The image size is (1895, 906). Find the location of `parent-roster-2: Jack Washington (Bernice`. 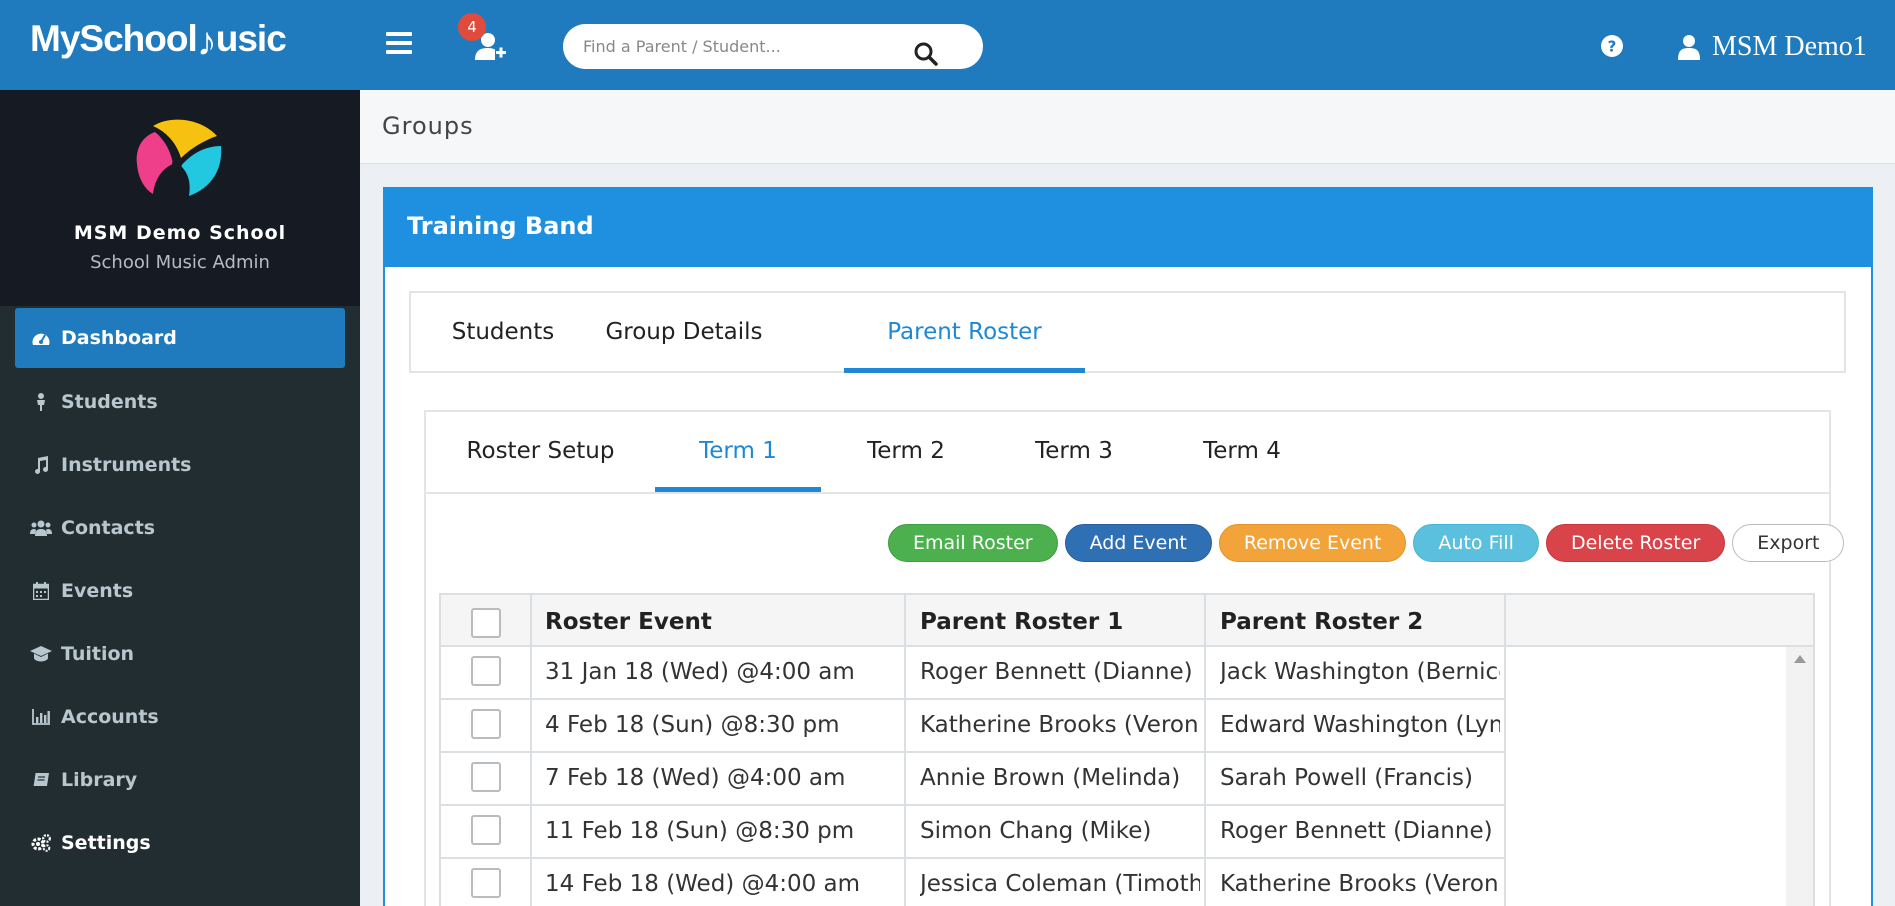

parent-roster-2: Jack Washington (Bernice is located at coordinates (1360, 672).